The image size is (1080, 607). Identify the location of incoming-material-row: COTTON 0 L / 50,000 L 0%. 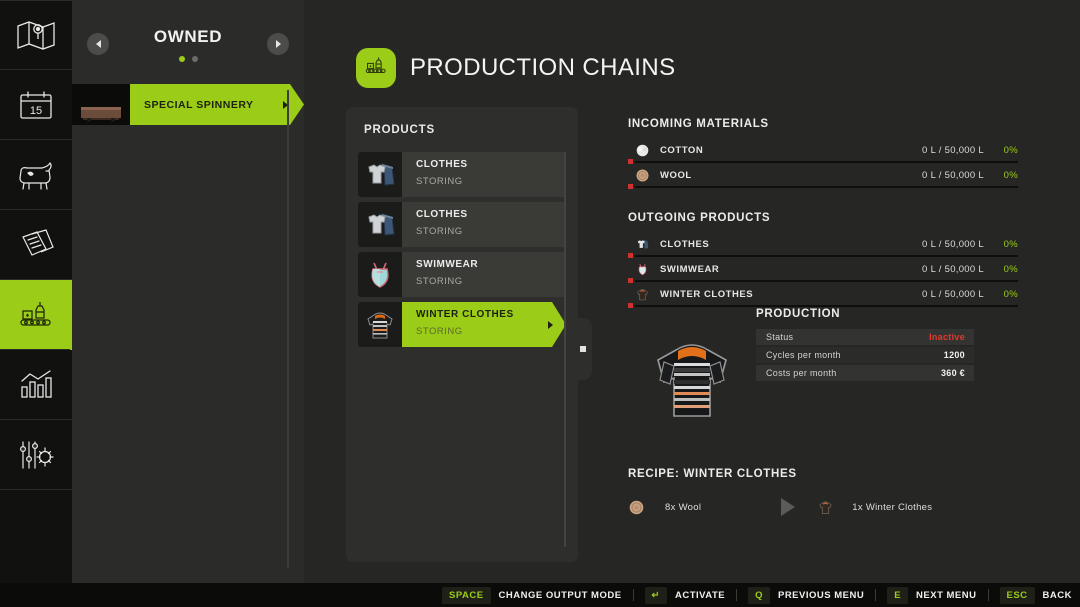
(823, 152).